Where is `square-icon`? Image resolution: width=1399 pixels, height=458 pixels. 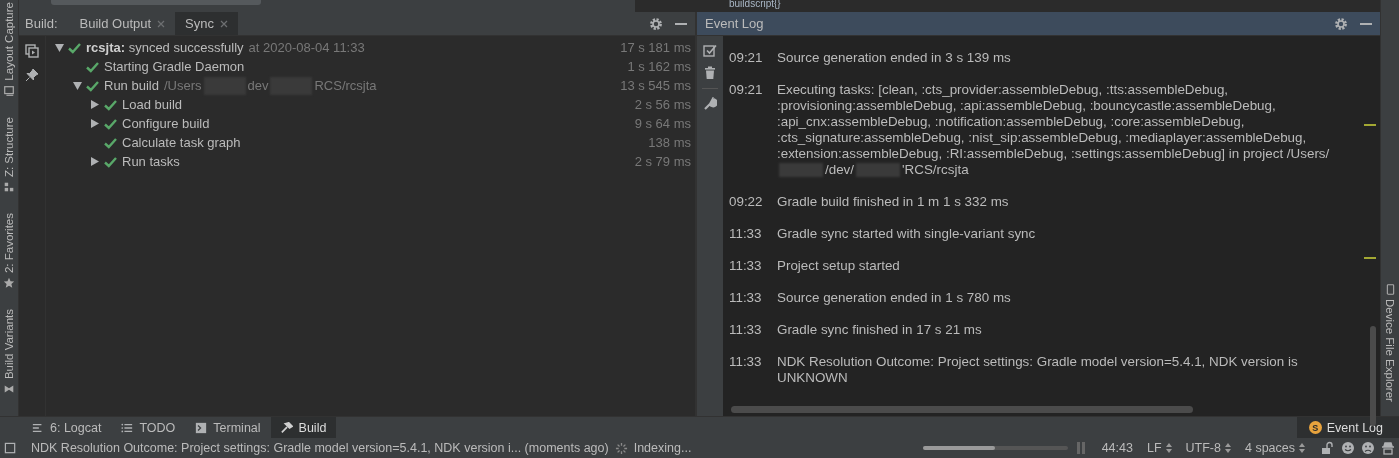 square-icon is located at coordinates (10, 448).